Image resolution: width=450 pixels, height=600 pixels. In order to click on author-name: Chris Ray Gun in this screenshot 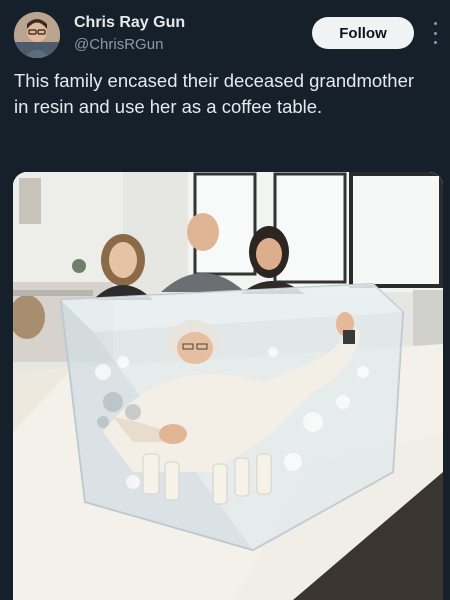, I will do `click(129, 23)`.